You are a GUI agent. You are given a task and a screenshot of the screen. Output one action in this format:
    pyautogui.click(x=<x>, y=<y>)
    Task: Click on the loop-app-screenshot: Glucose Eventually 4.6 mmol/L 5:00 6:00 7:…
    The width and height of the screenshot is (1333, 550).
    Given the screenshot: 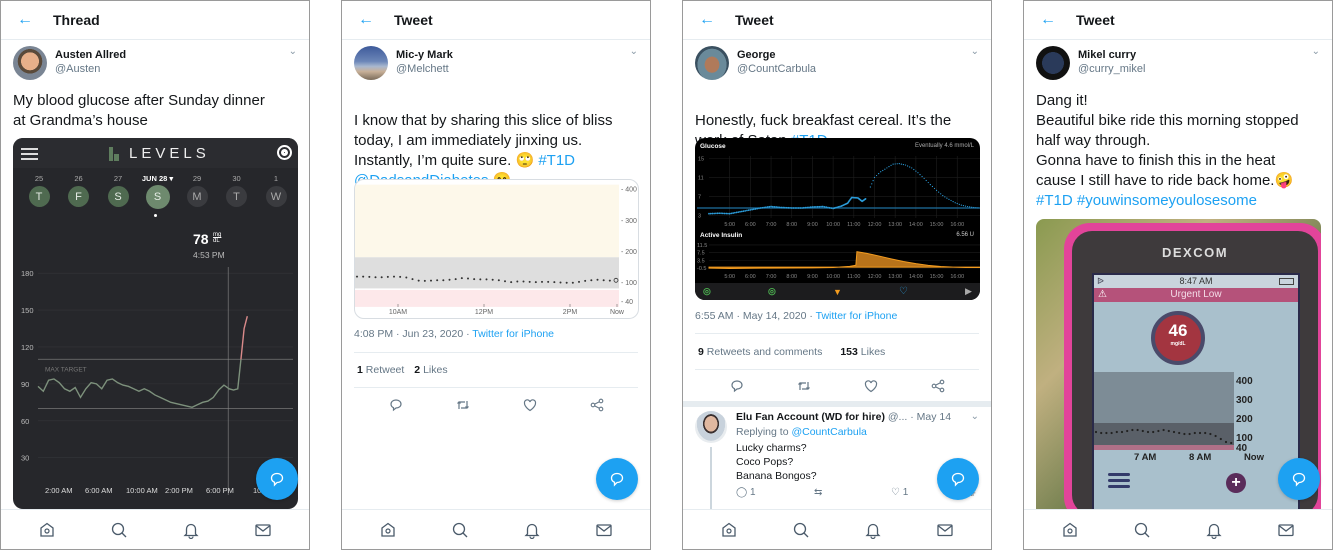 What is the action you would take?
    pyautogui.click(x=837, y=219)
    